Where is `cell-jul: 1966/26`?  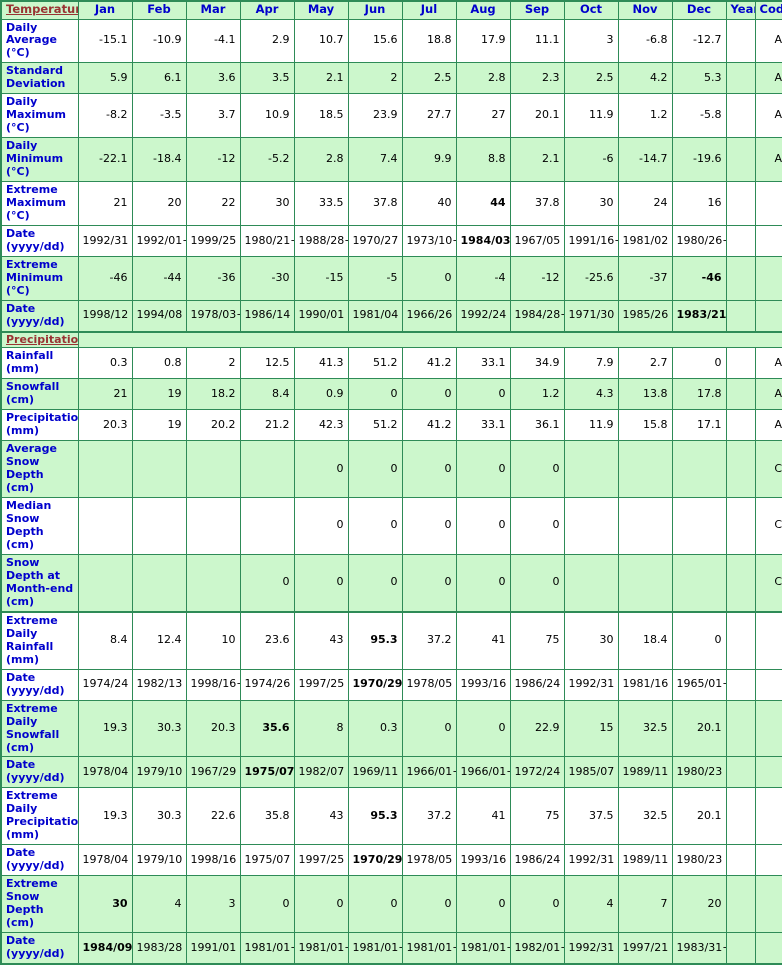
cell-jul: 1966/26 is located at coordinates (429, 316).